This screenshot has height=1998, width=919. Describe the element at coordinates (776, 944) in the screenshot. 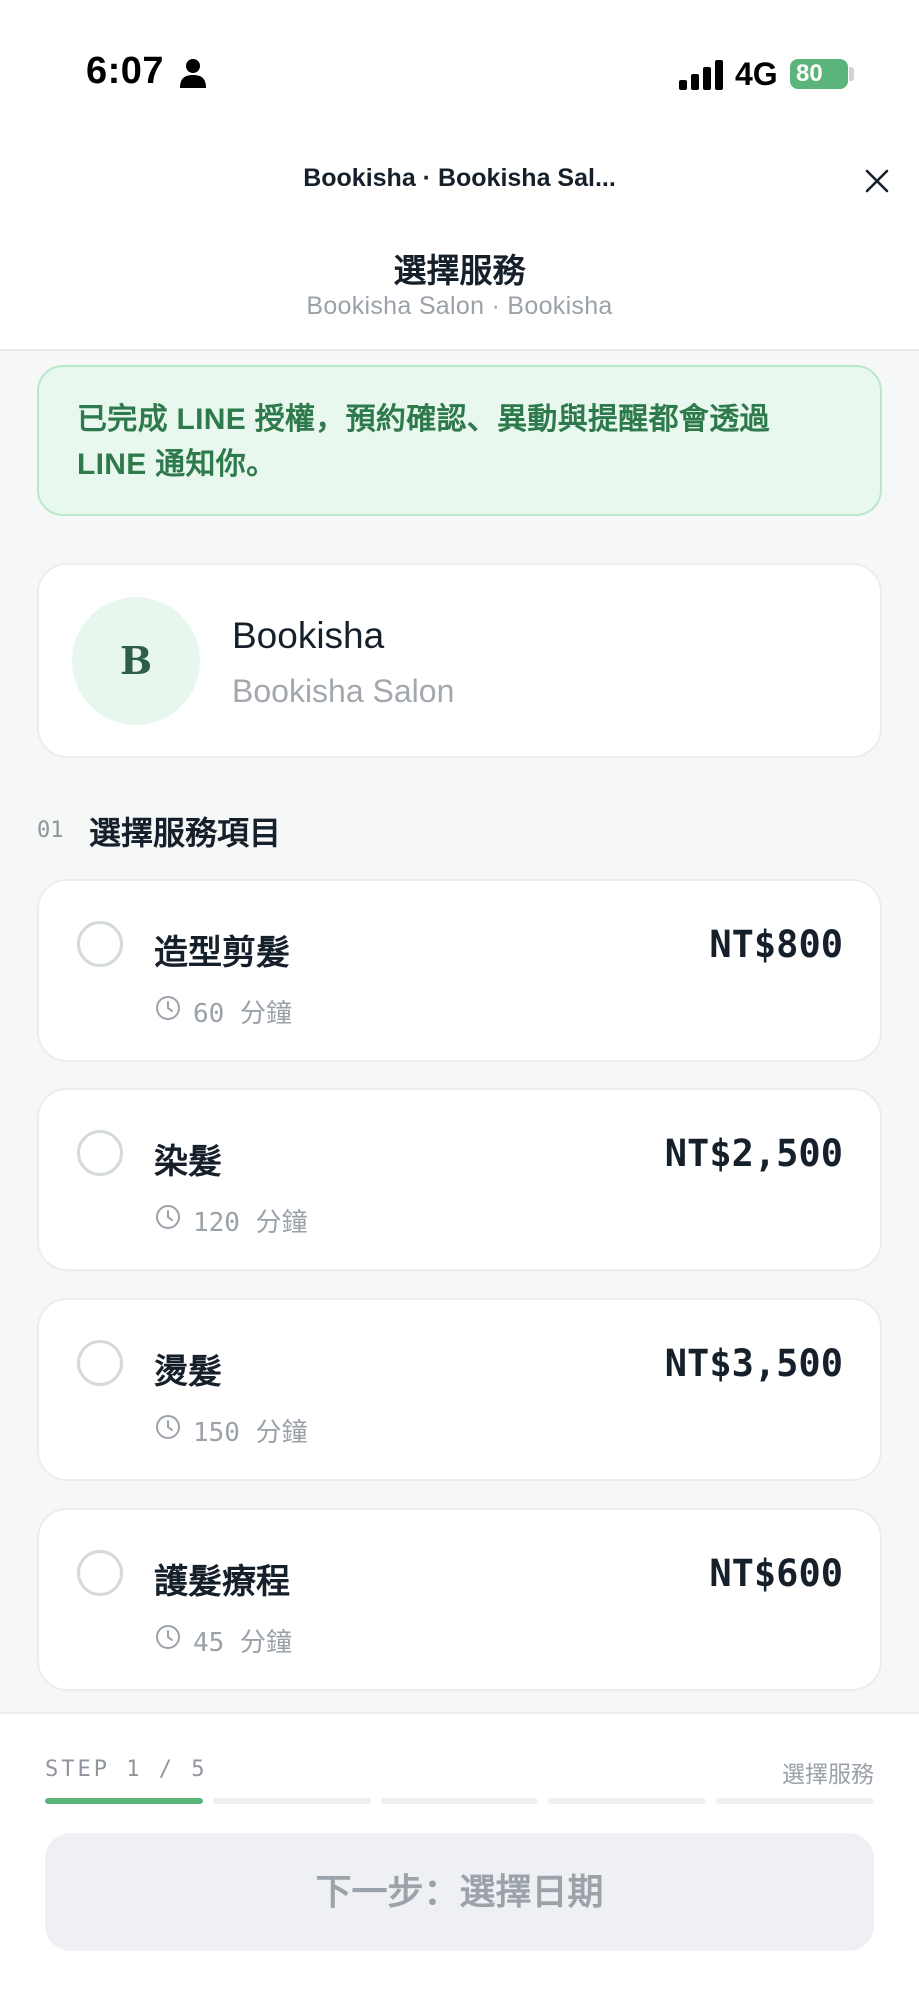

I see `service-price: NT$800` at that location.